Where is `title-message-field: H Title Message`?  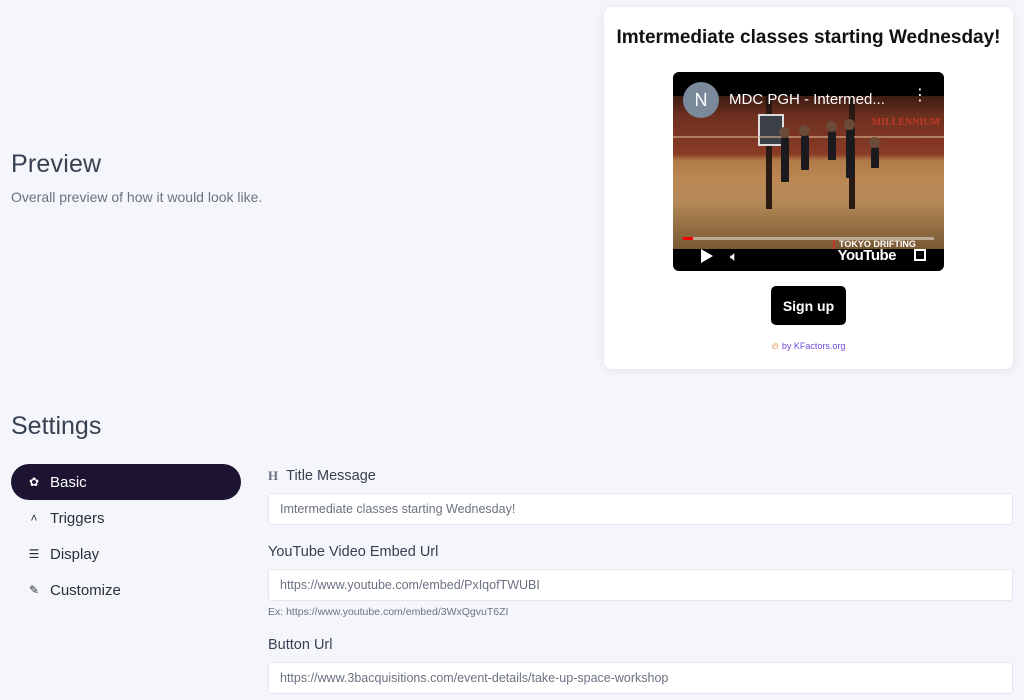 title-message-field: H Title Message is located at coordinates (640, 495).